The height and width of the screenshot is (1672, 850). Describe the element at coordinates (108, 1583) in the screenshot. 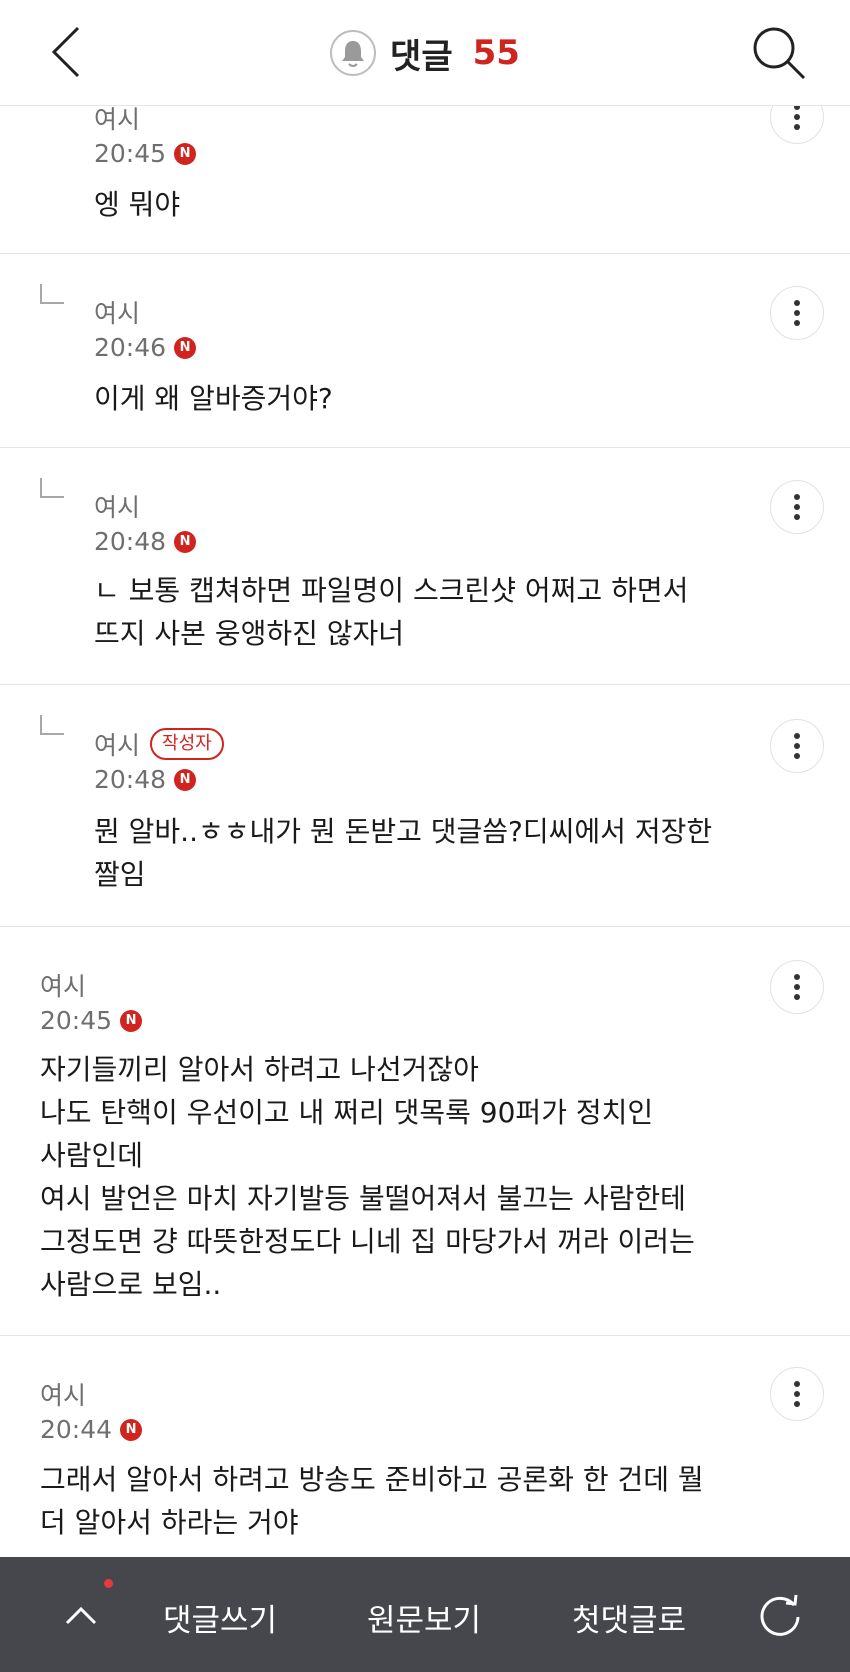

I see `notification-dot` at that location.